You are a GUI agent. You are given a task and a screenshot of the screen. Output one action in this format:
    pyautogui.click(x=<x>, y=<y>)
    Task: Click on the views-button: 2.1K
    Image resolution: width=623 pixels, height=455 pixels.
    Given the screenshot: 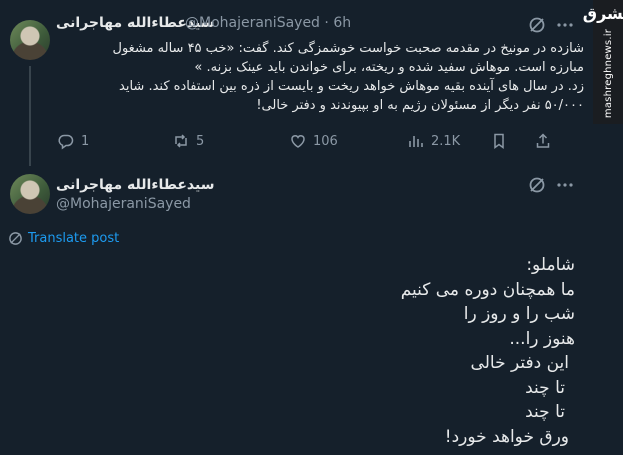 What is the action you would take?
    pyautogui.click(x=433, y=141)
    